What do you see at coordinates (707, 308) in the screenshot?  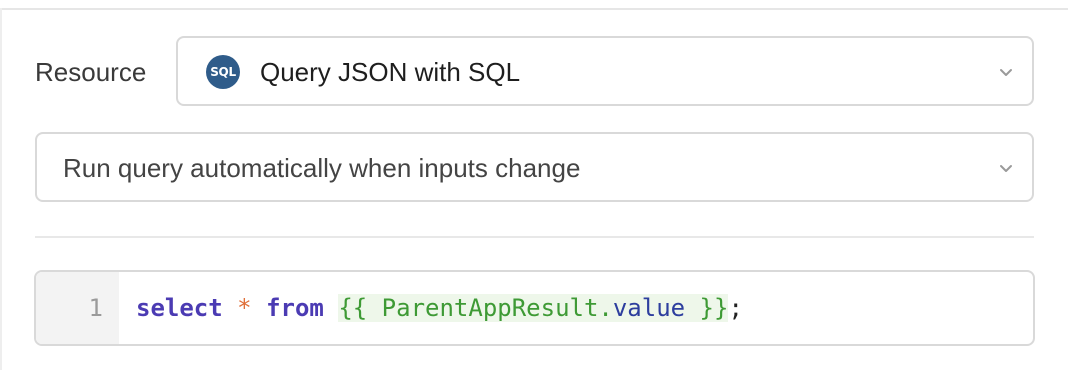 I see `template-close: }}` at bounding box center [707, 308].